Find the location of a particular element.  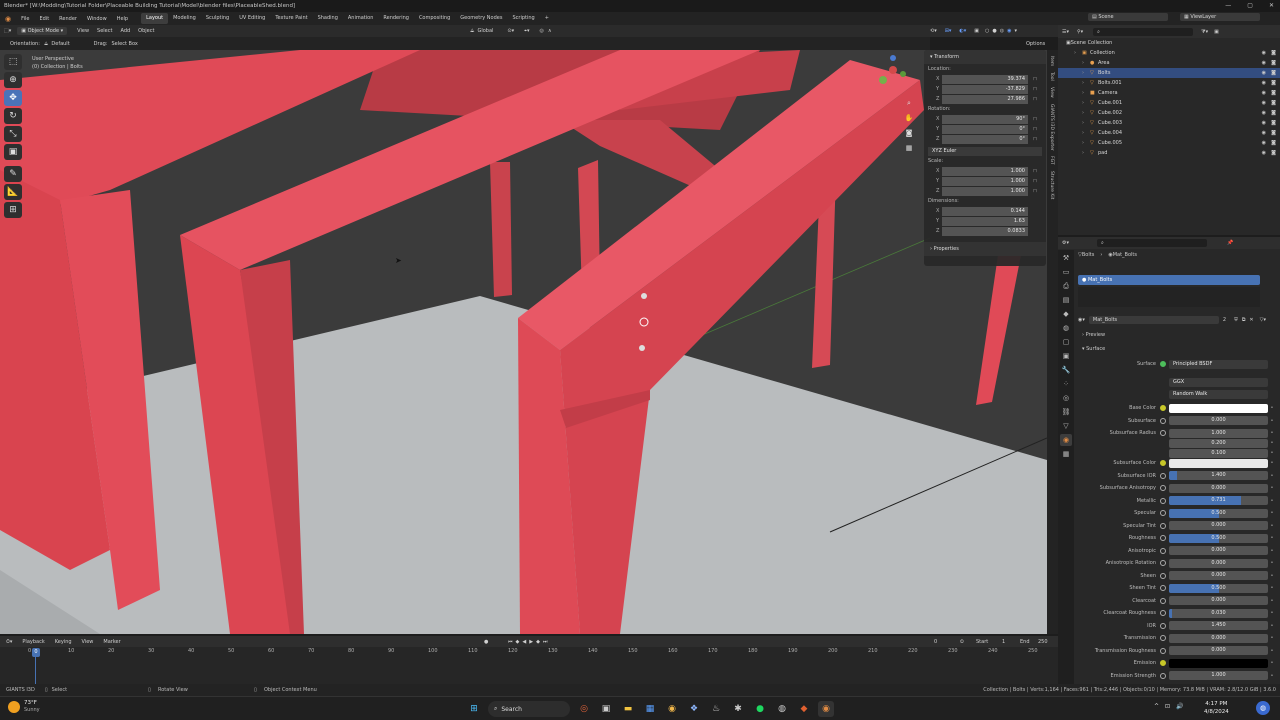

workspace-tab-animation: Animation is located at coordinates (361, 18).